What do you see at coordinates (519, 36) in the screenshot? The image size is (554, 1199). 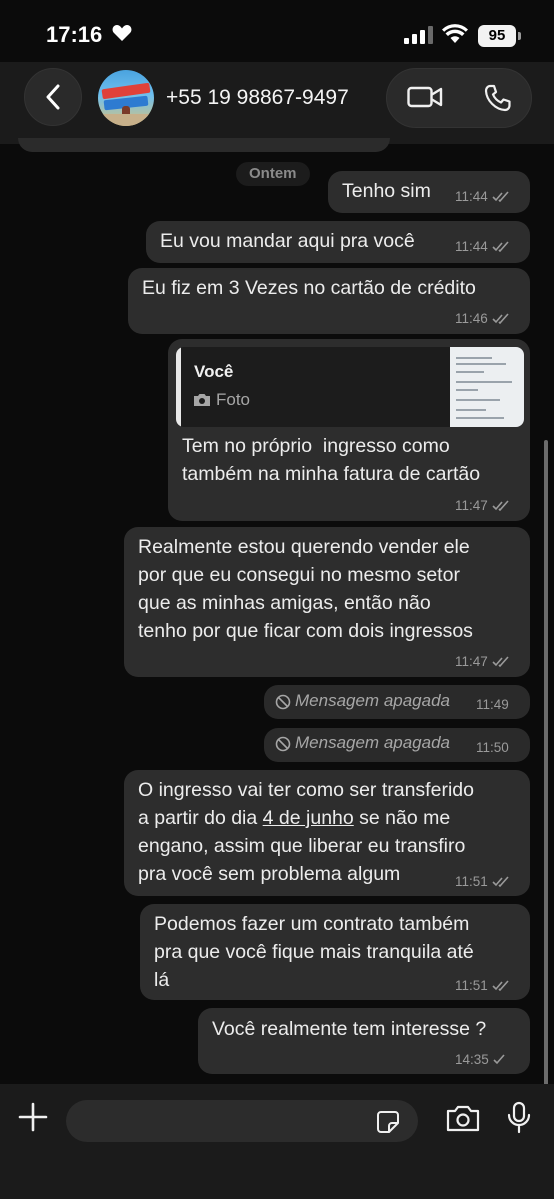 I see `battery-tip` at bounding box center [519, 36].